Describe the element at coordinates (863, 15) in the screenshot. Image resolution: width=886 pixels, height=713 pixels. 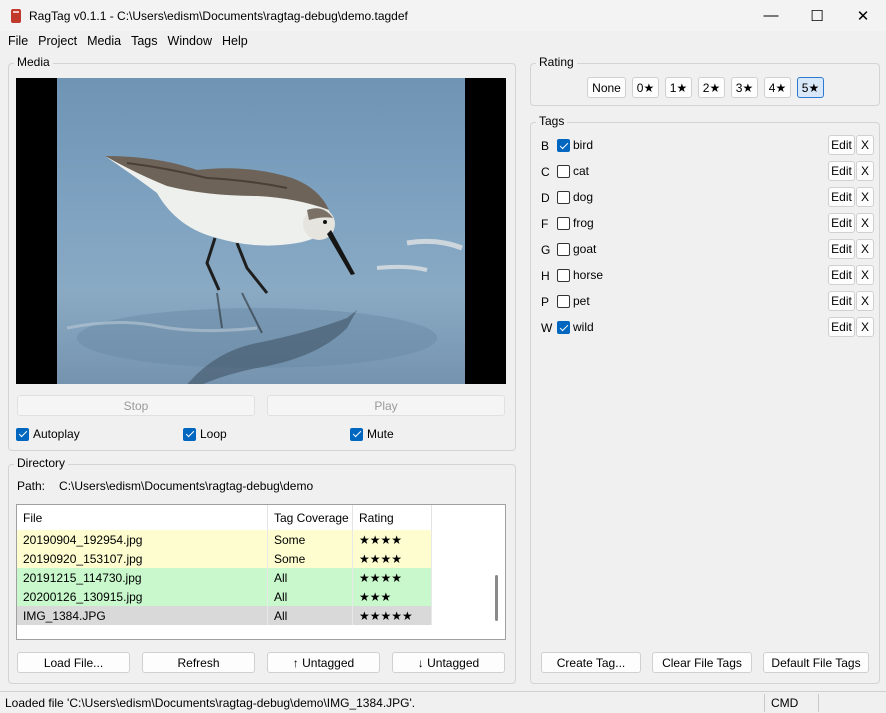
I see `close-button: ✕` at that location.